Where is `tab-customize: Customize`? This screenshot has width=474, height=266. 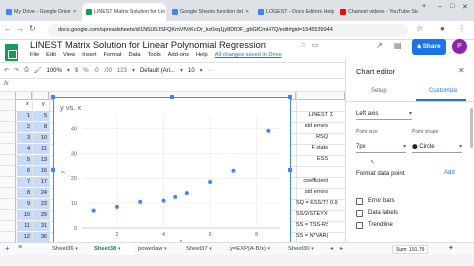
tab-customize: Customize is located at coordinates (443, 91).